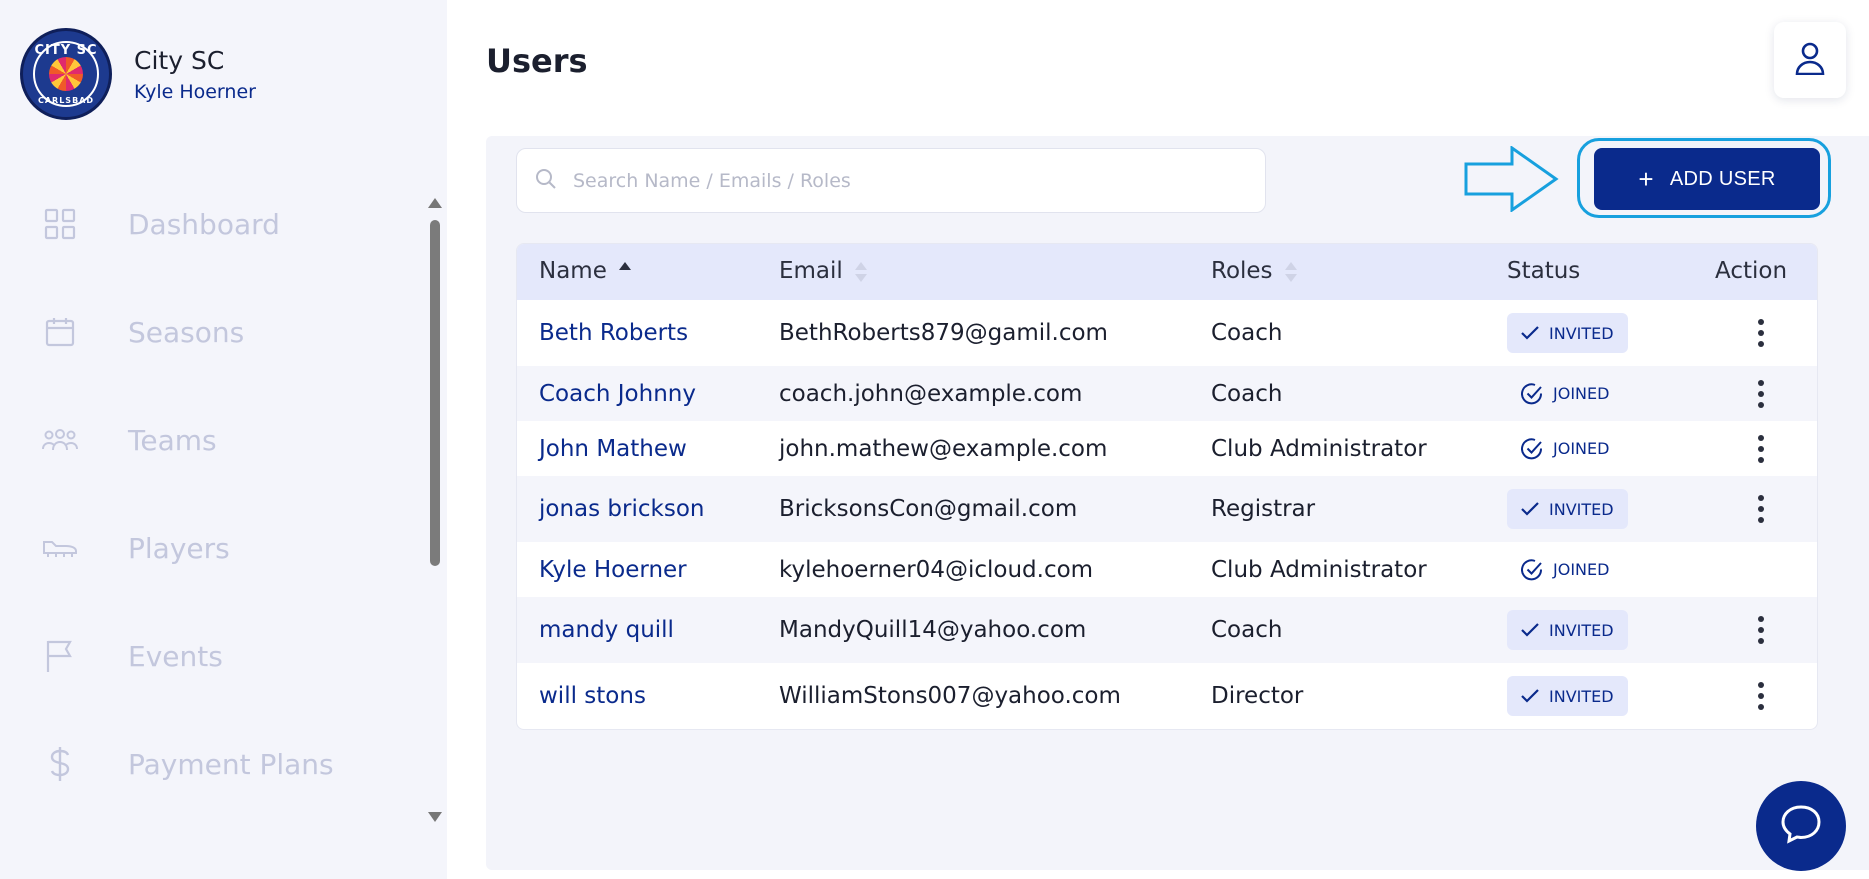 This screenshot has height=879, width=1869. I want to click on header-label: Roles, so click(1242, 271).